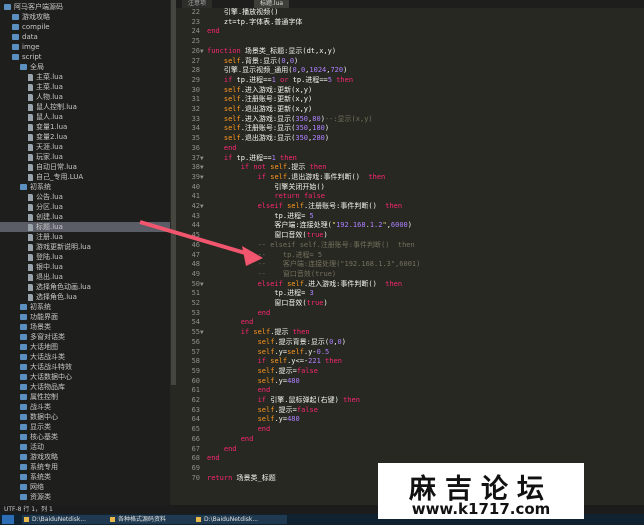 This screenshot has width=644, height=525. What do you see at coordinates (28, 509) in the screenshot?
I see `status-text: UTF-8 行 1，列 1` at bounding box center [28, 509].